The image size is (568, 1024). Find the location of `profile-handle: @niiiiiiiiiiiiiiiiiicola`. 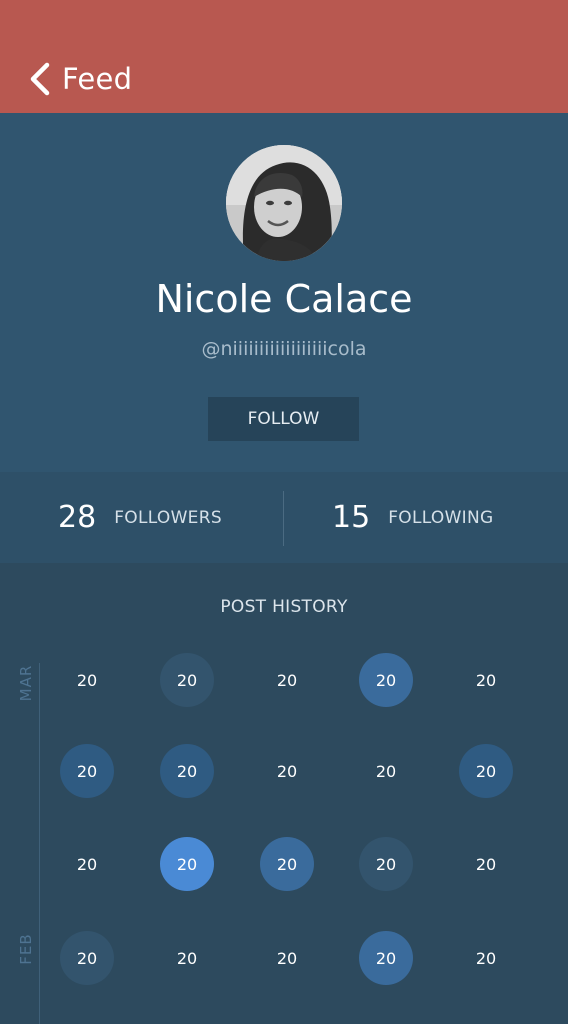

profile-handle: @niiiiiiiiiiiiiiiiiicola is located at coordinates (284, 349).